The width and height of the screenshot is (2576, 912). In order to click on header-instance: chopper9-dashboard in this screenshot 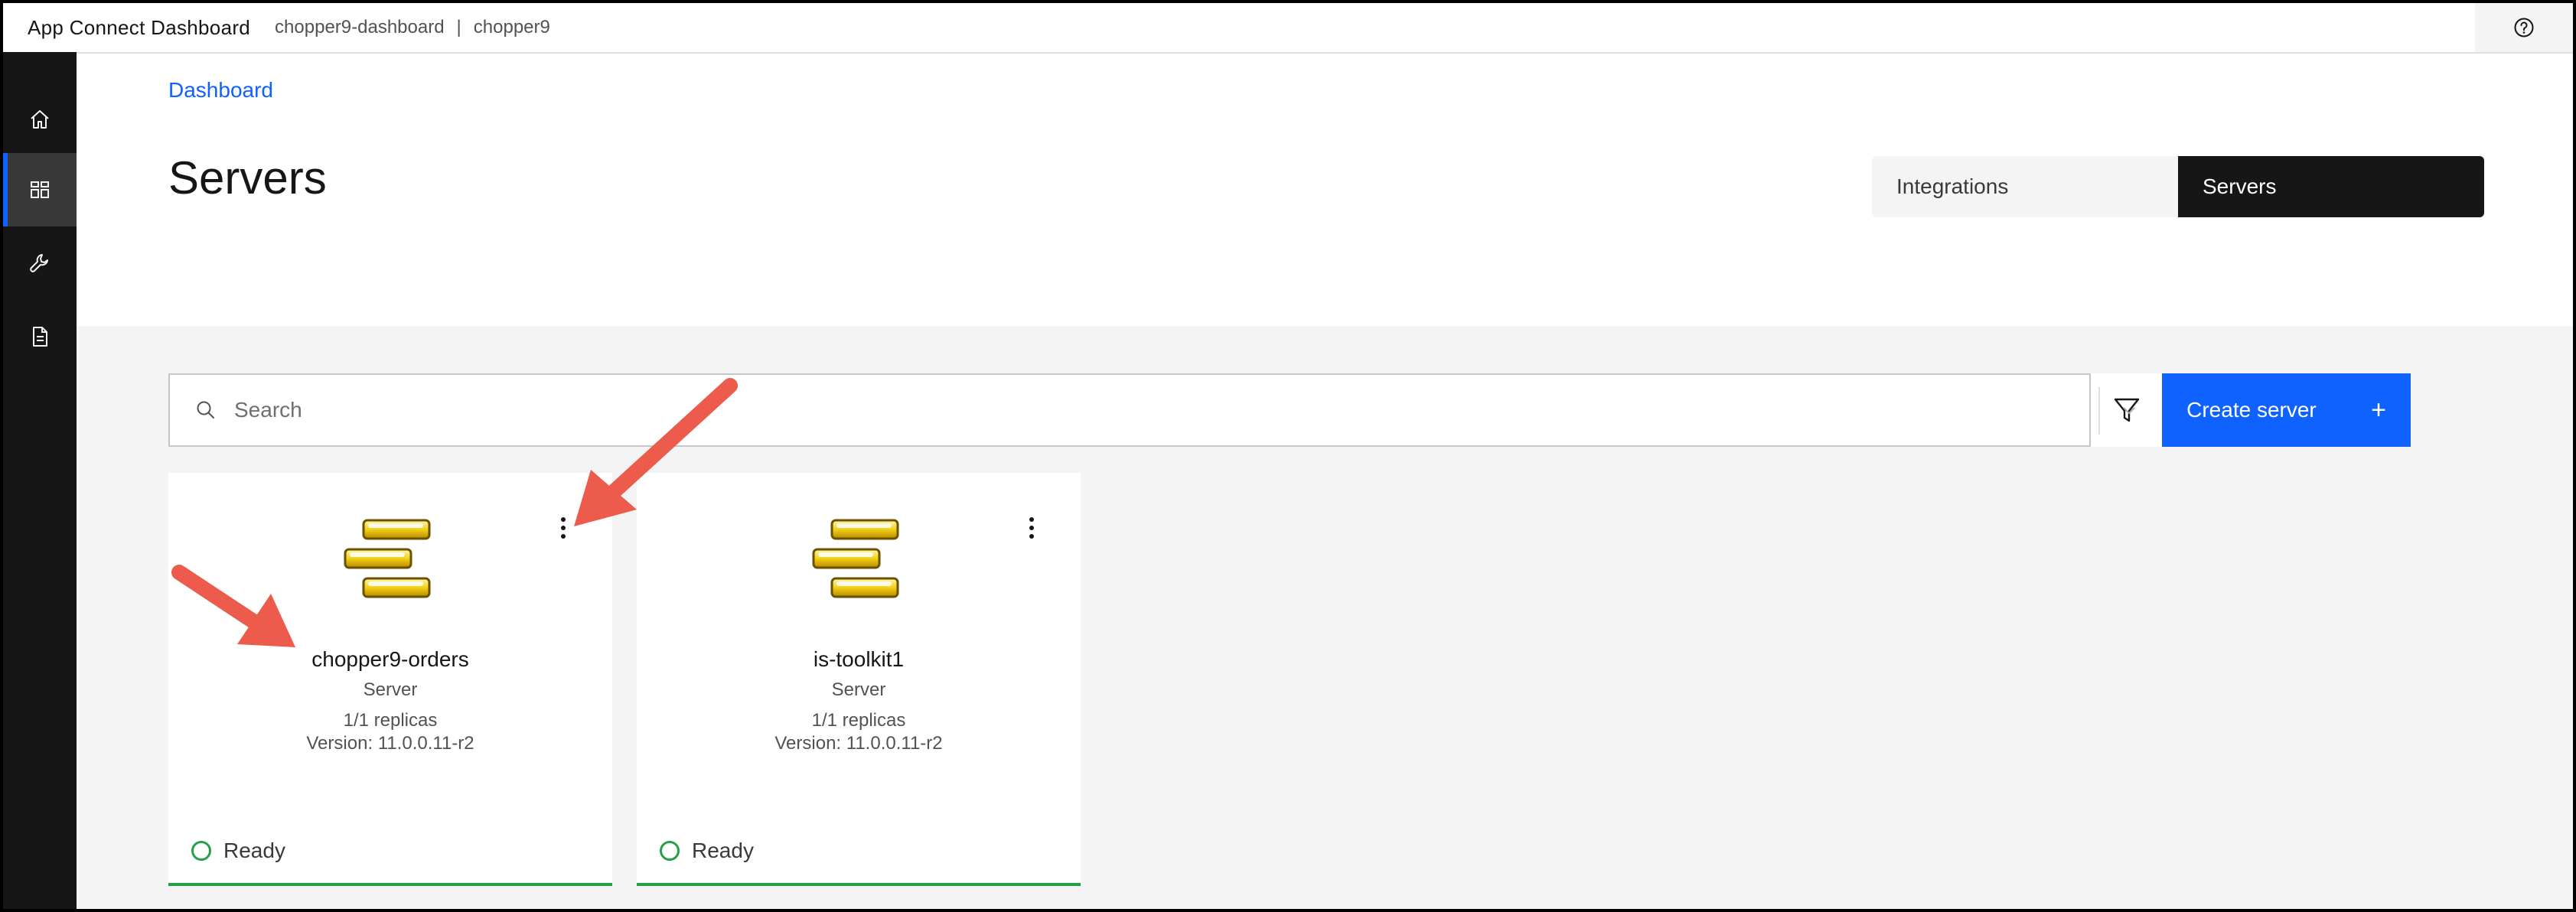, I will do `click(360, 27)`.